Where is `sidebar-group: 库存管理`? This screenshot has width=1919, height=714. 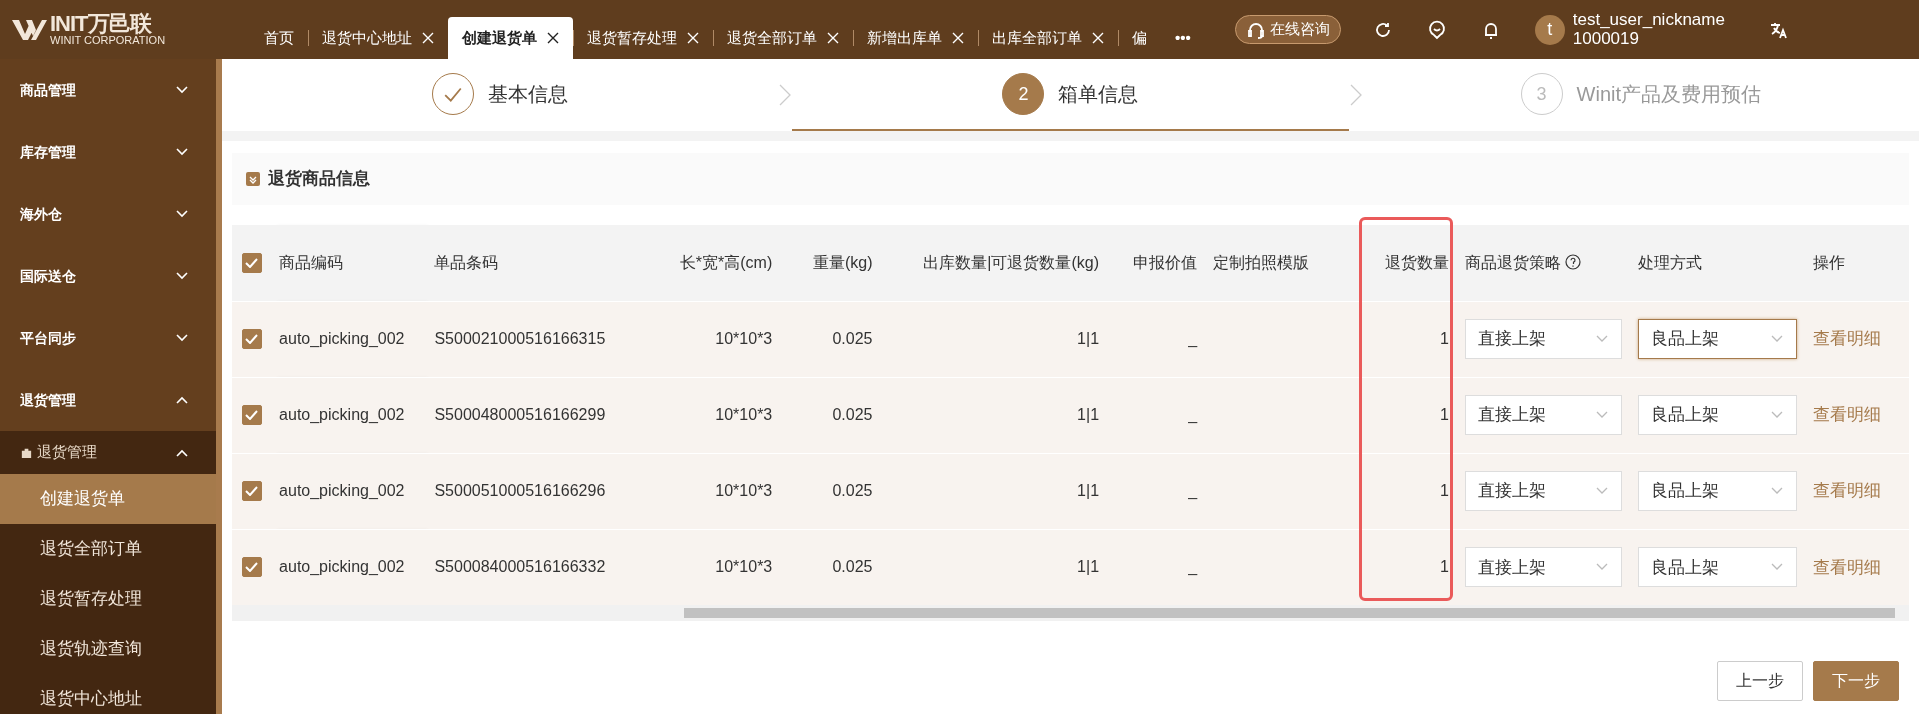 sidebar-group: 库存管理 is located at coordinates (108, 152).